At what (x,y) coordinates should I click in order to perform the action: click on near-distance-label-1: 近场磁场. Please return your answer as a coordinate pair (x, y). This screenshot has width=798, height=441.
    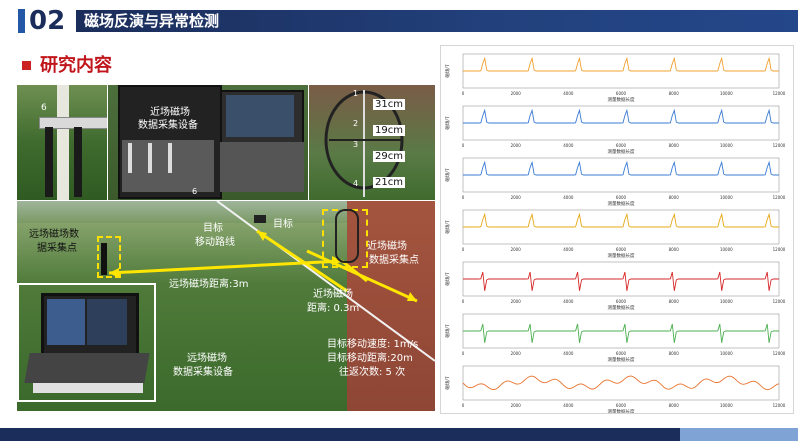
    Looking at the image, I should click on (333, 294).